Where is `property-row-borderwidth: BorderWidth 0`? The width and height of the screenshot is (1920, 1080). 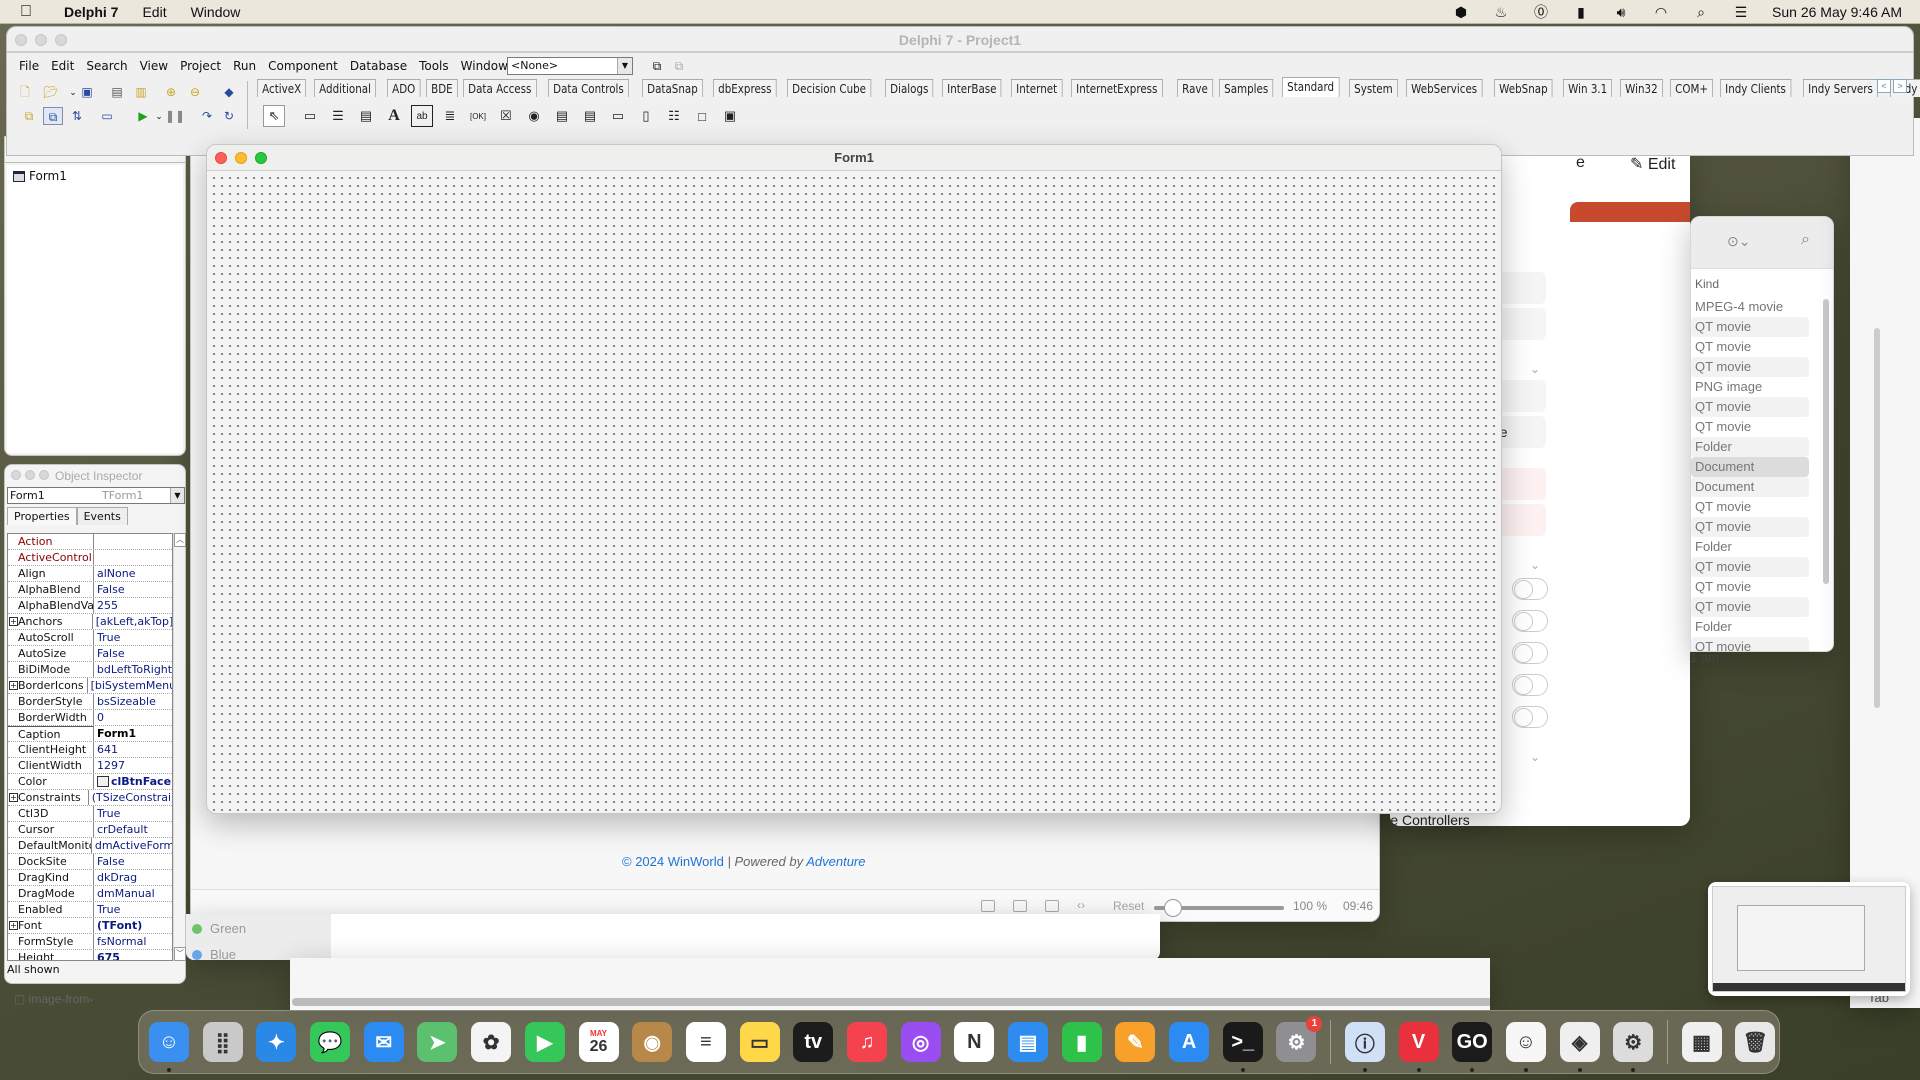
property-row-borderwidth: BorderWidth 0 is located at coordinates (90, 718).